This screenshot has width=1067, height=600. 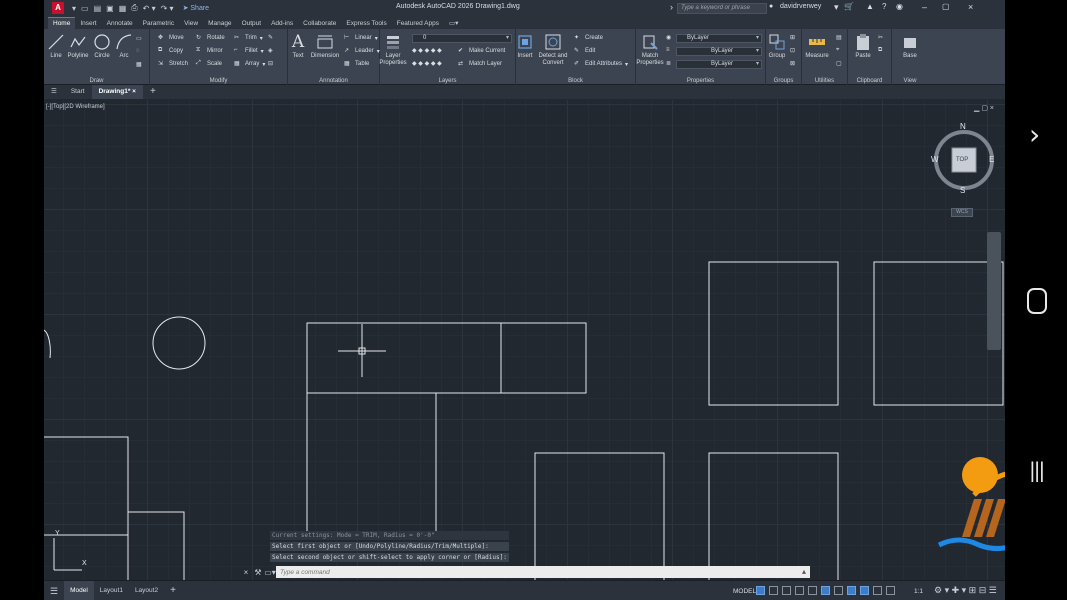 I want to click on copy-clip-icon: ⧉, so click(x=880, y=50).